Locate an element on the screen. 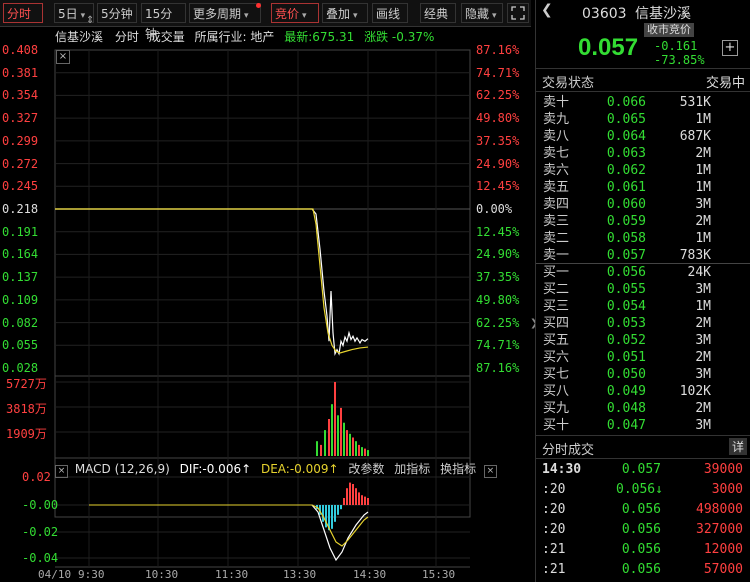 This screenshot has height=582, width=750. collapse-left-icon: ❮ is located at coordinates (547, 10).